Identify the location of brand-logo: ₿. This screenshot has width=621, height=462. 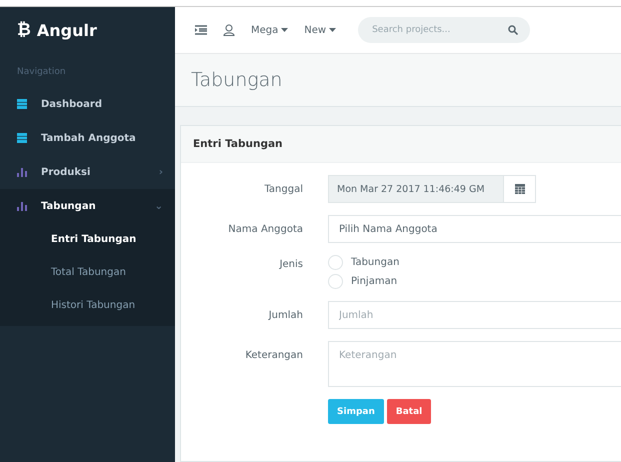
(24, 30).